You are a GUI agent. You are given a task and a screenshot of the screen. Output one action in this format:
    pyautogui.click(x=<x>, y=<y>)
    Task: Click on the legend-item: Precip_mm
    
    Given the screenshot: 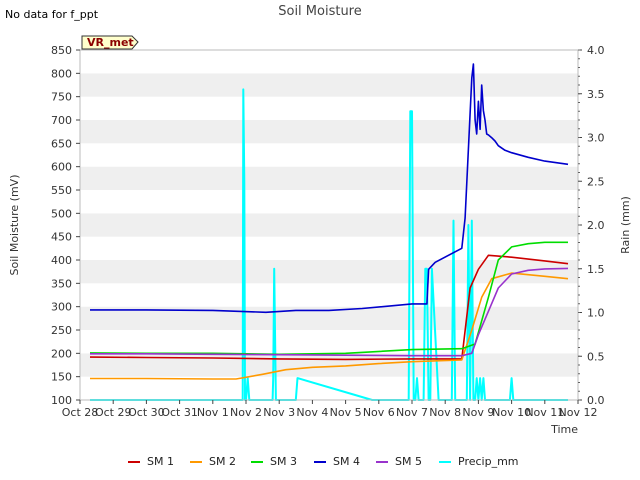 What is the action you would take?
    pyautogui.click(x=479, y=461)
    